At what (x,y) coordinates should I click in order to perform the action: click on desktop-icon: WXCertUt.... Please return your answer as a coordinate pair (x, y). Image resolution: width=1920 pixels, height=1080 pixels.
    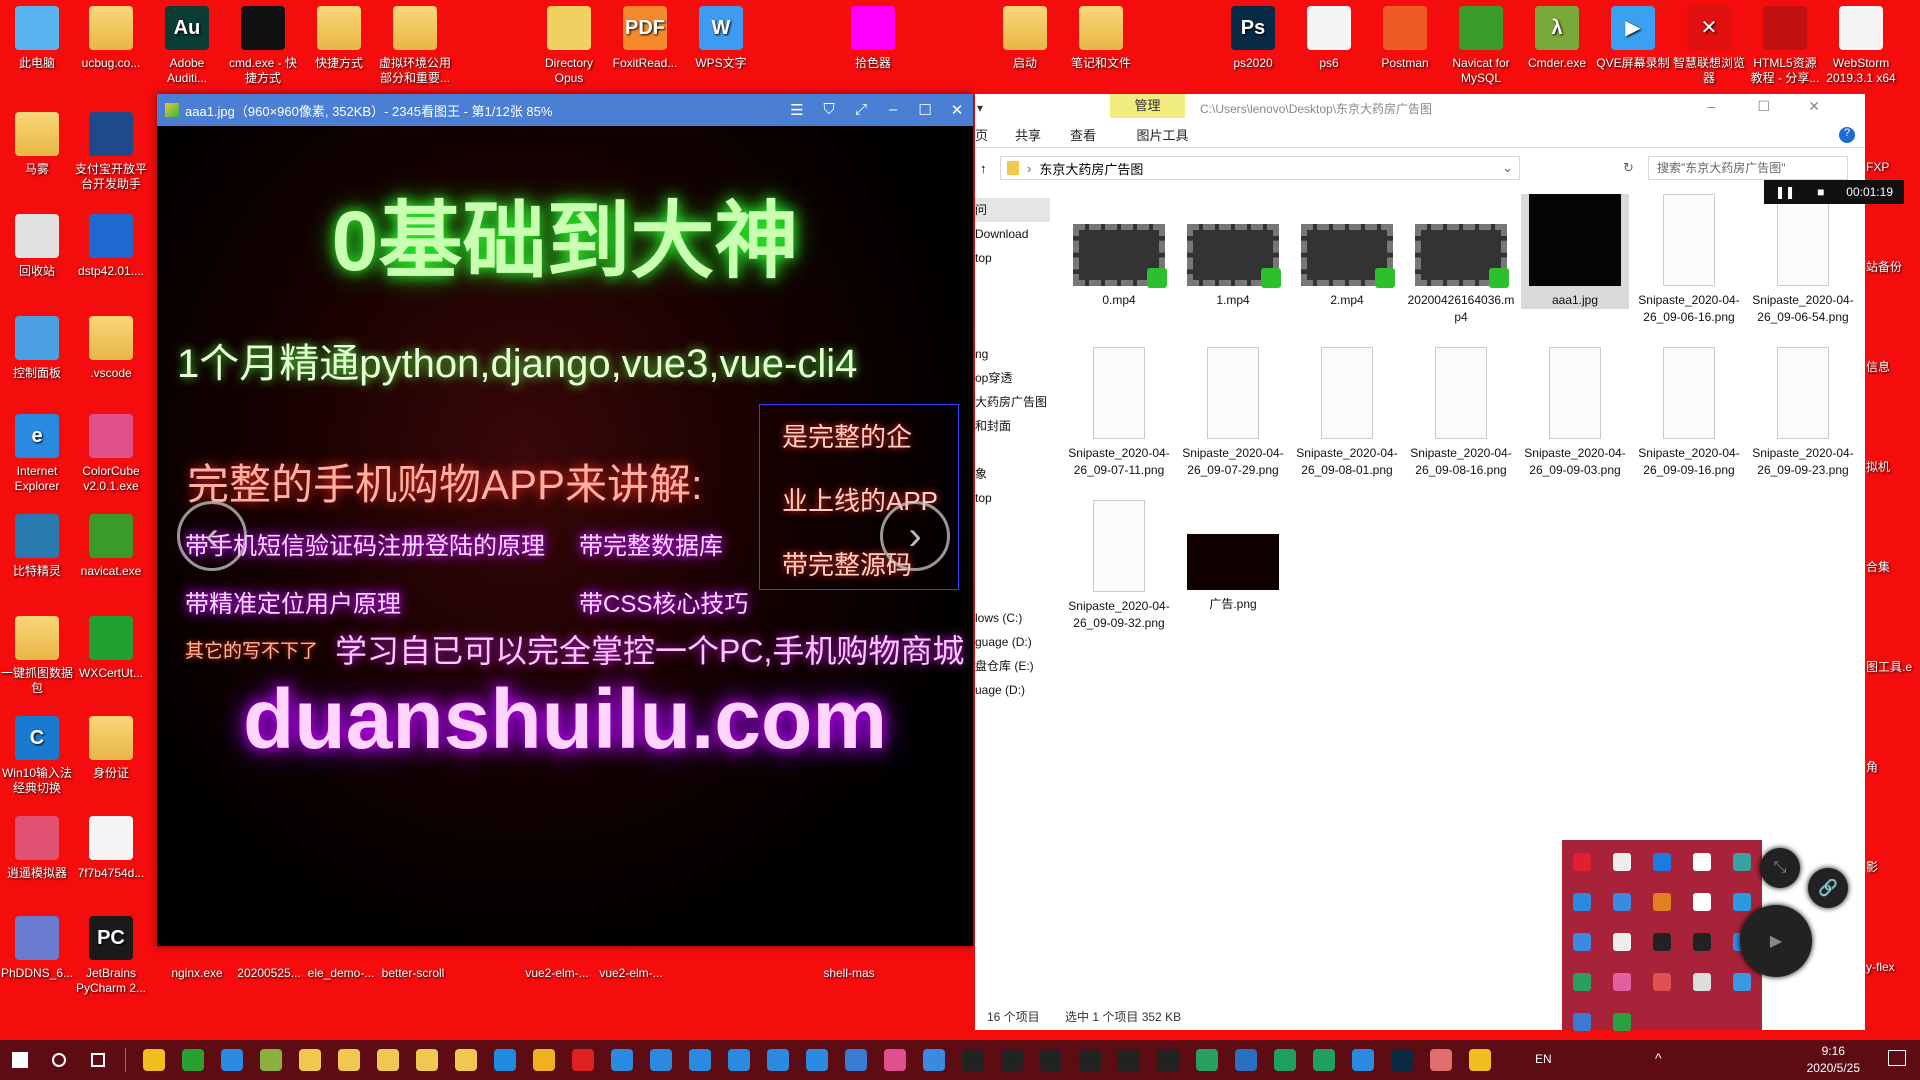
    Looking at the image, I should click on (111, 646).